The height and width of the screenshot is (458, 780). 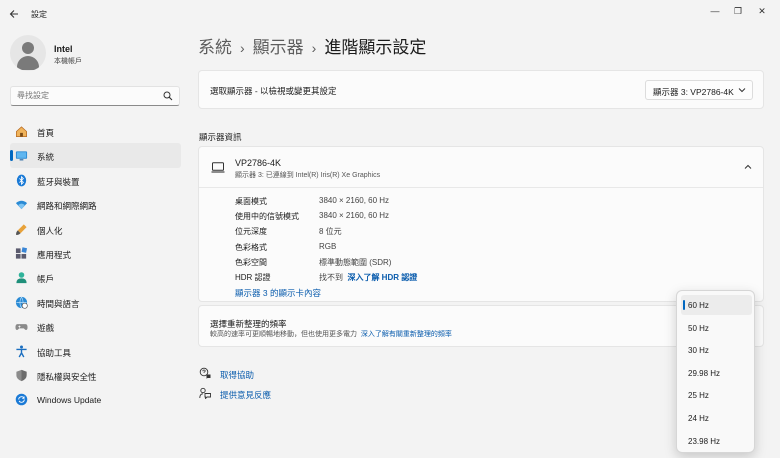 I want to click on back-arrow-icon, so click(x=13, y=14).